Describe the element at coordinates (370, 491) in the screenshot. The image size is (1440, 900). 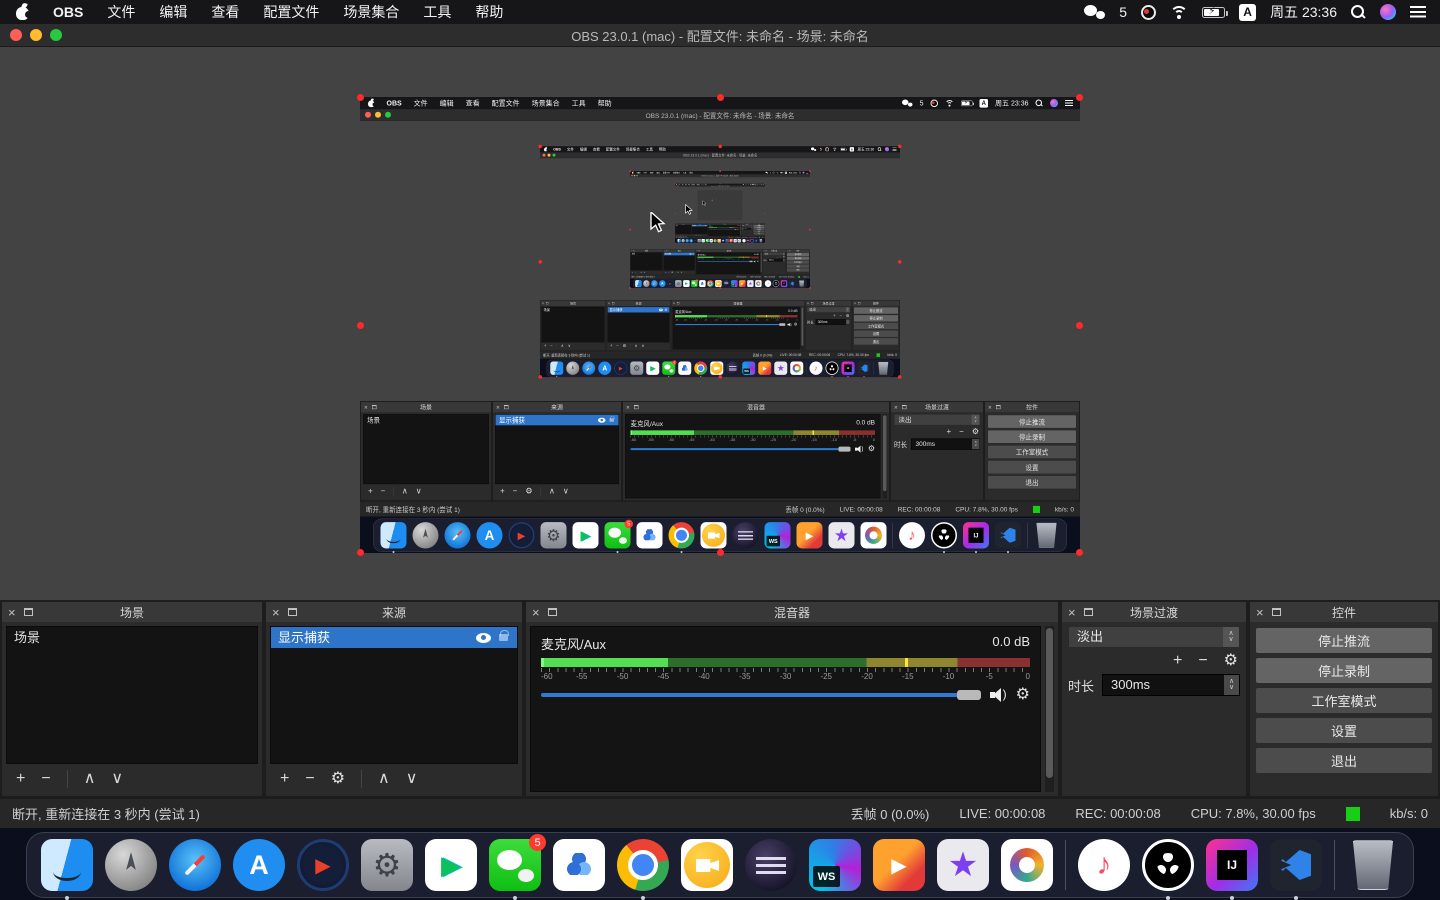
I see `add-scene-button: +` at that location.